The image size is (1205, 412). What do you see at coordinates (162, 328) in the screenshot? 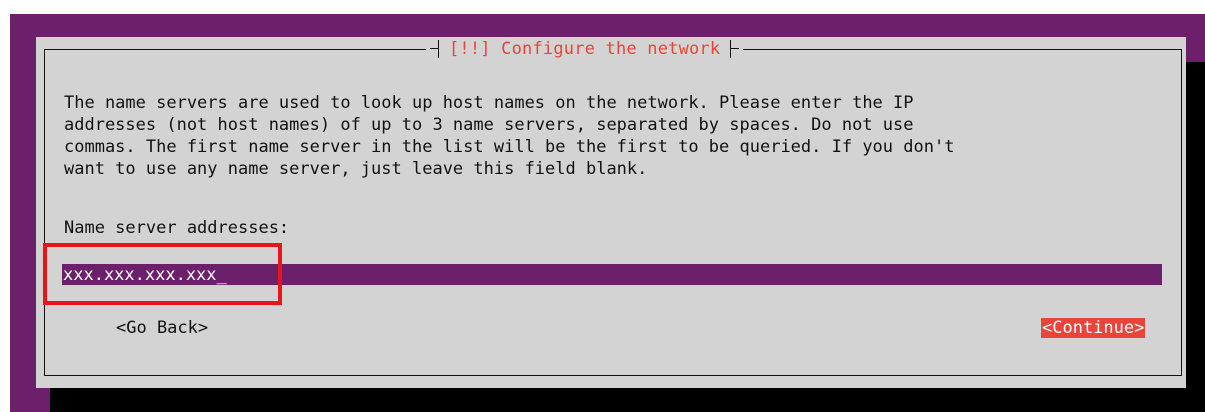
I see `go-back-button: <Go Back>` at bounding box center [162, 328].